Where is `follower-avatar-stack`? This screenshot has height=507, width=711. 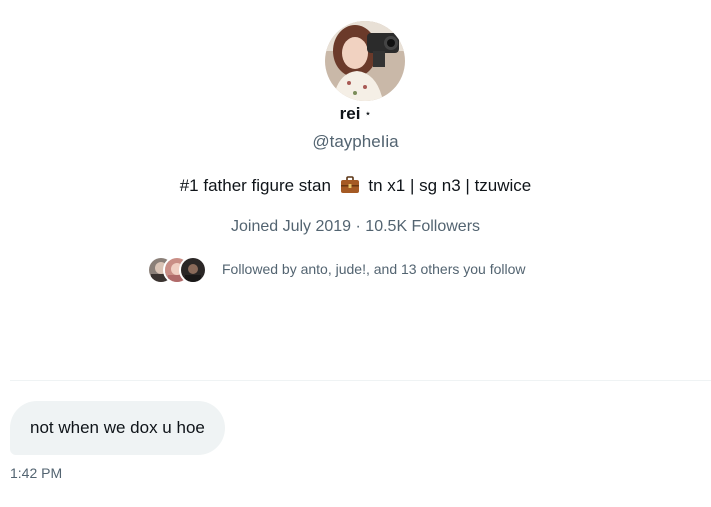 follower-avatar-stack is located at coordinates (177, 269).